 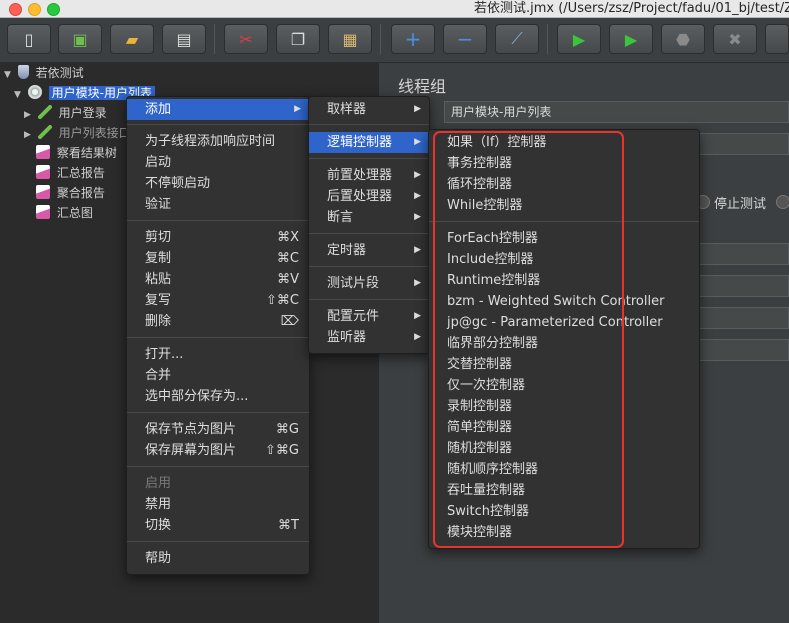 I want to click on menu-item-save-node-as-image: 保存节点为图片 ⌘G, so click(x=218, y=429).